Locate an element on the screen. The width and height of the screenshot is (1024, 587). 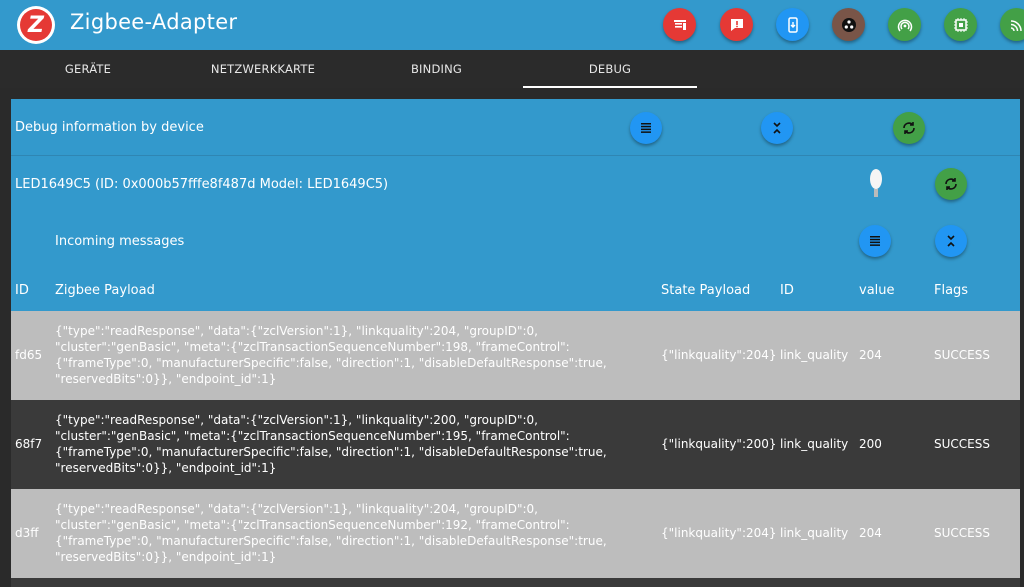
header-value: value is located at coordinates (877, 290).